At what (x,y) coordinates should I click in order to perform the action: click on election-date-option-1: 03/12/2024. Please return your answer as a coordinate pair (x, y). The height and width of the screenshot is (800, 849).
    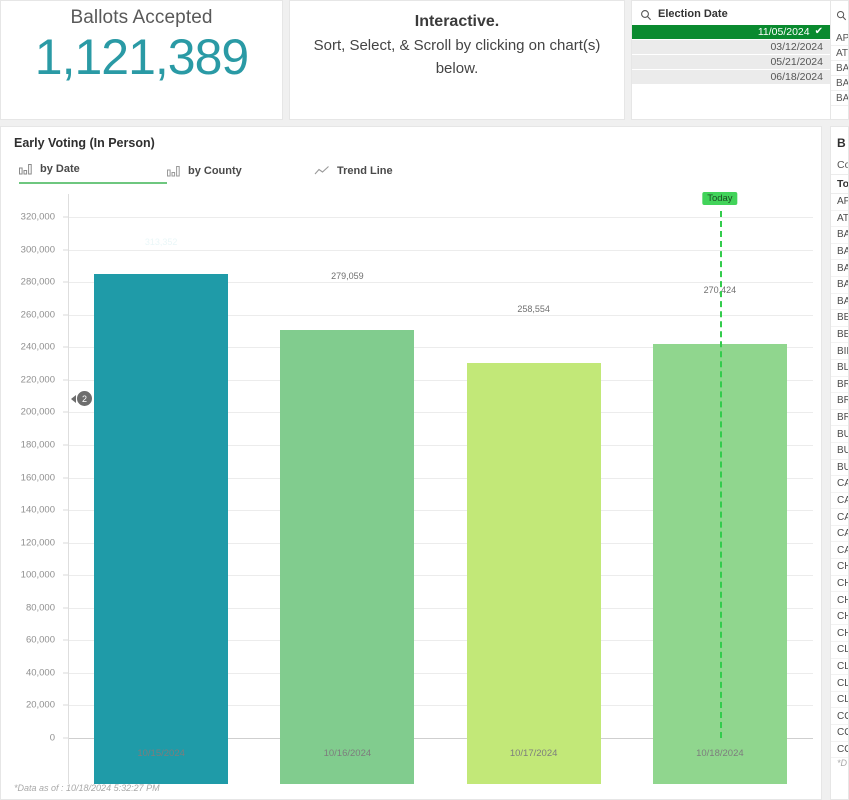
    Looking at the image, I should click on (731, 47).